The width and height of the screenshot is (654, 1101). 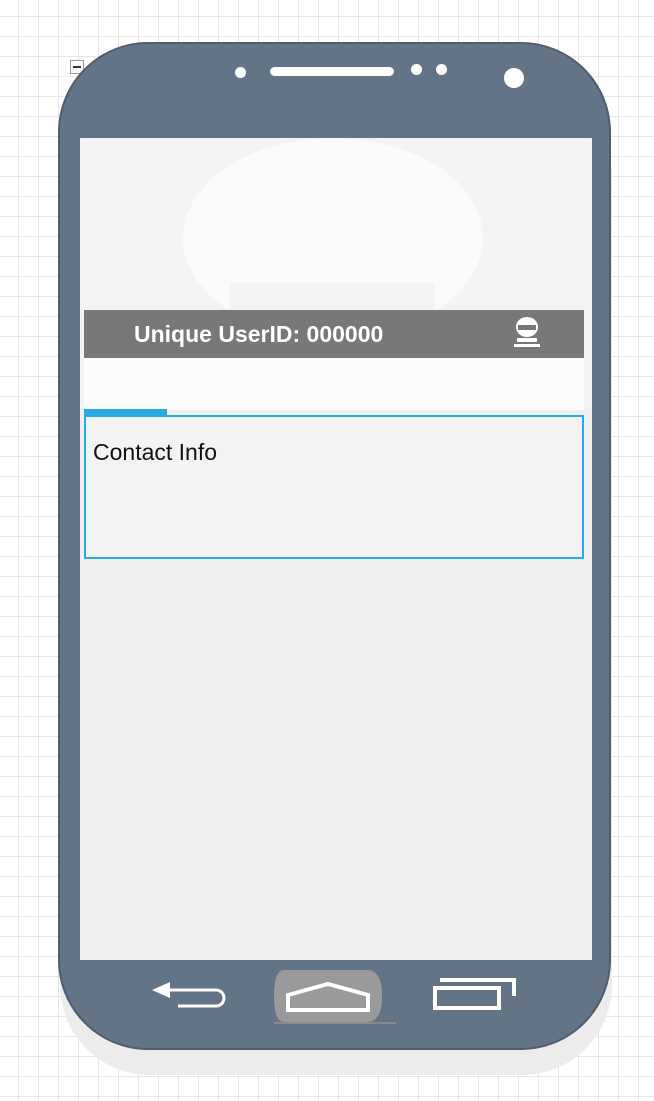 What do you see at coordinates (334, 384) in the screenshot?
I see `spacer-band` at bounding box center [334, 384].